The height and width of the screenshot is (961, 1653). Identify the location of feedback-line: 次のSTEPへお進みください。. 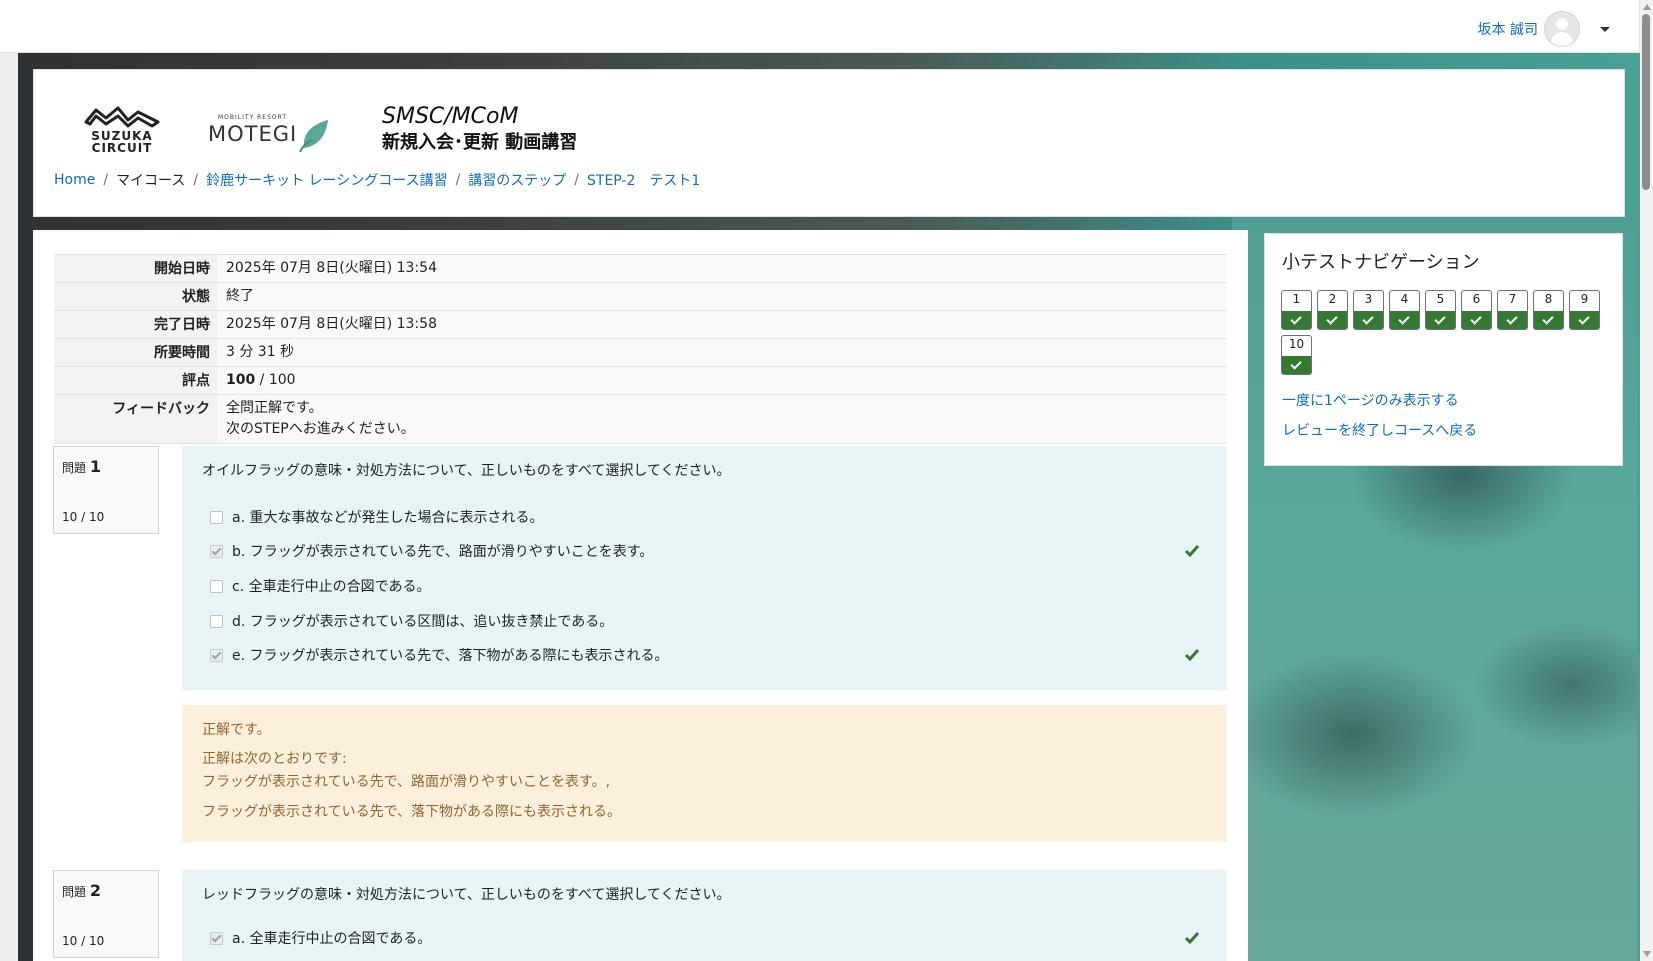
(320, 429).